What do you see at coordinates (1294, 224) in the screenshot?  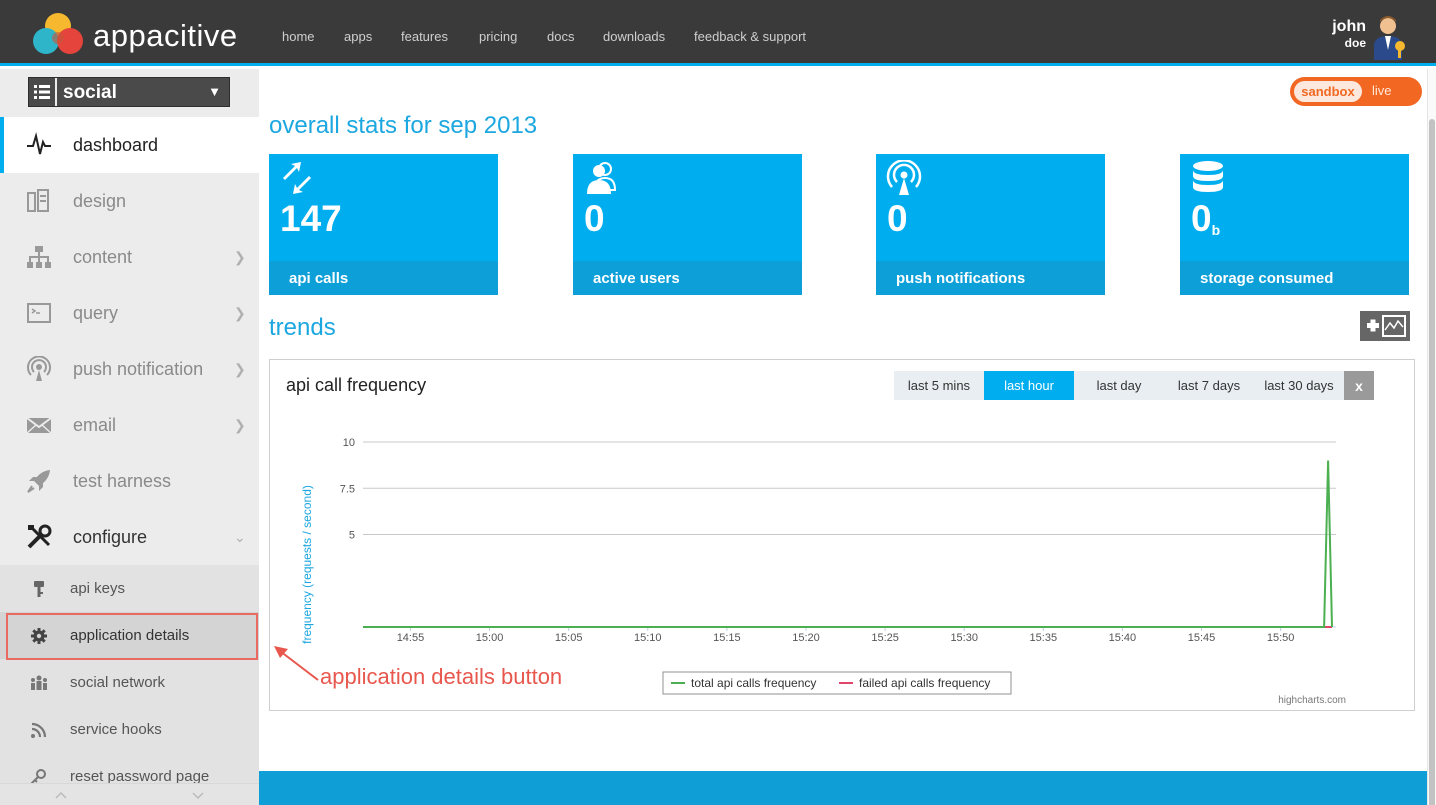 I see `stat-tile-storage-consumed: 0b storage consumed` at bounding box center [1294, 224].